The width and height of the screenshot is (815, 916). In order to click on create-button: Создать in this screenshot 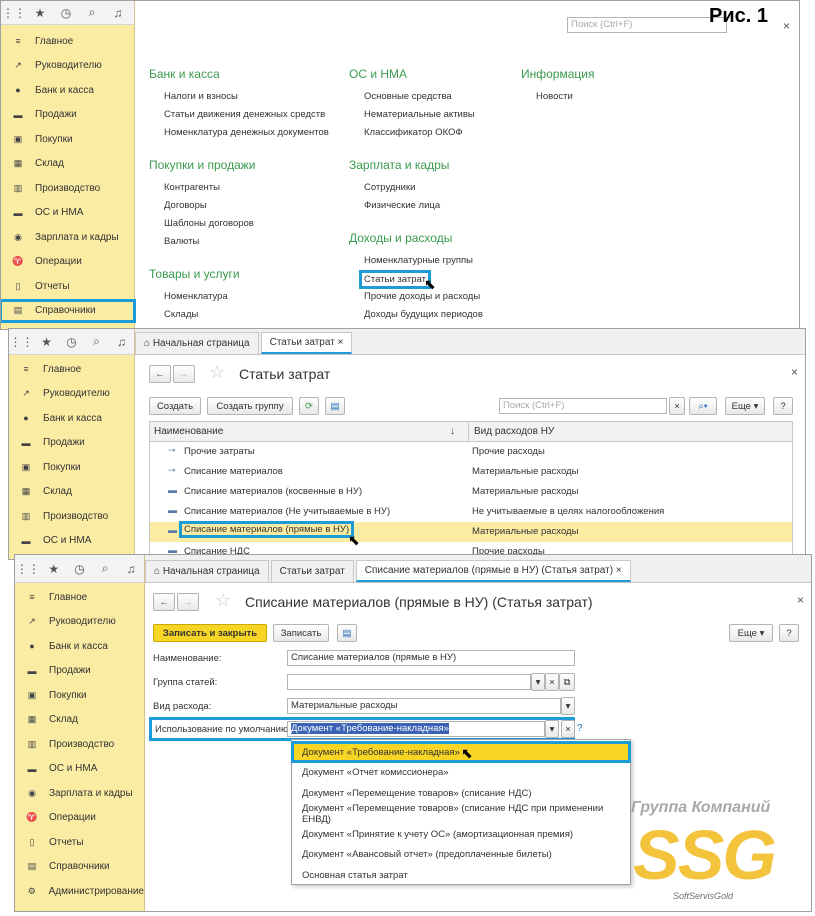, I will do `click(175, 406)`.